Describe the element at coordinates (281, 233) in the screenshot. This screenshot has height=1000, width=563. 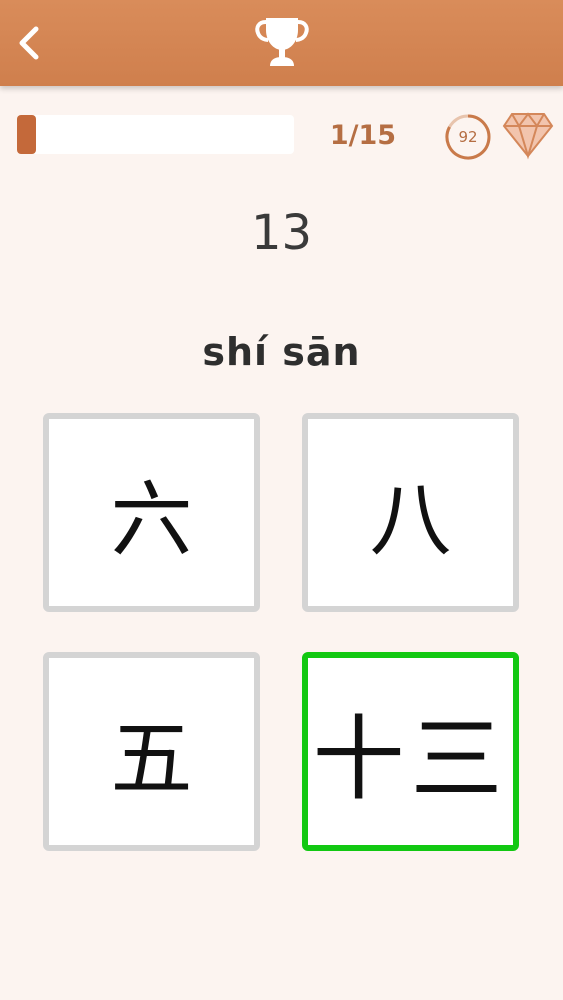
I see `question-number: 13` at that location.